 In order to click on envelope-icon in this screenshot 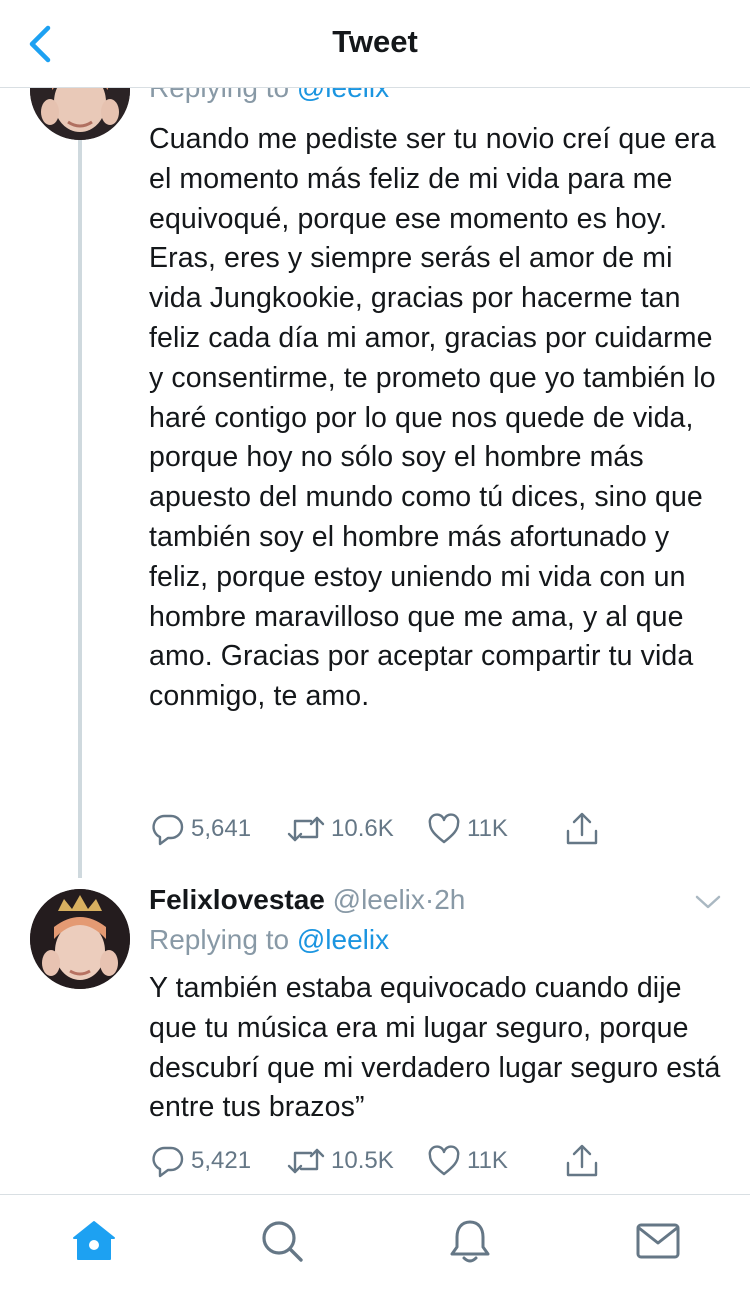, I will do `click(658, 1241)`.